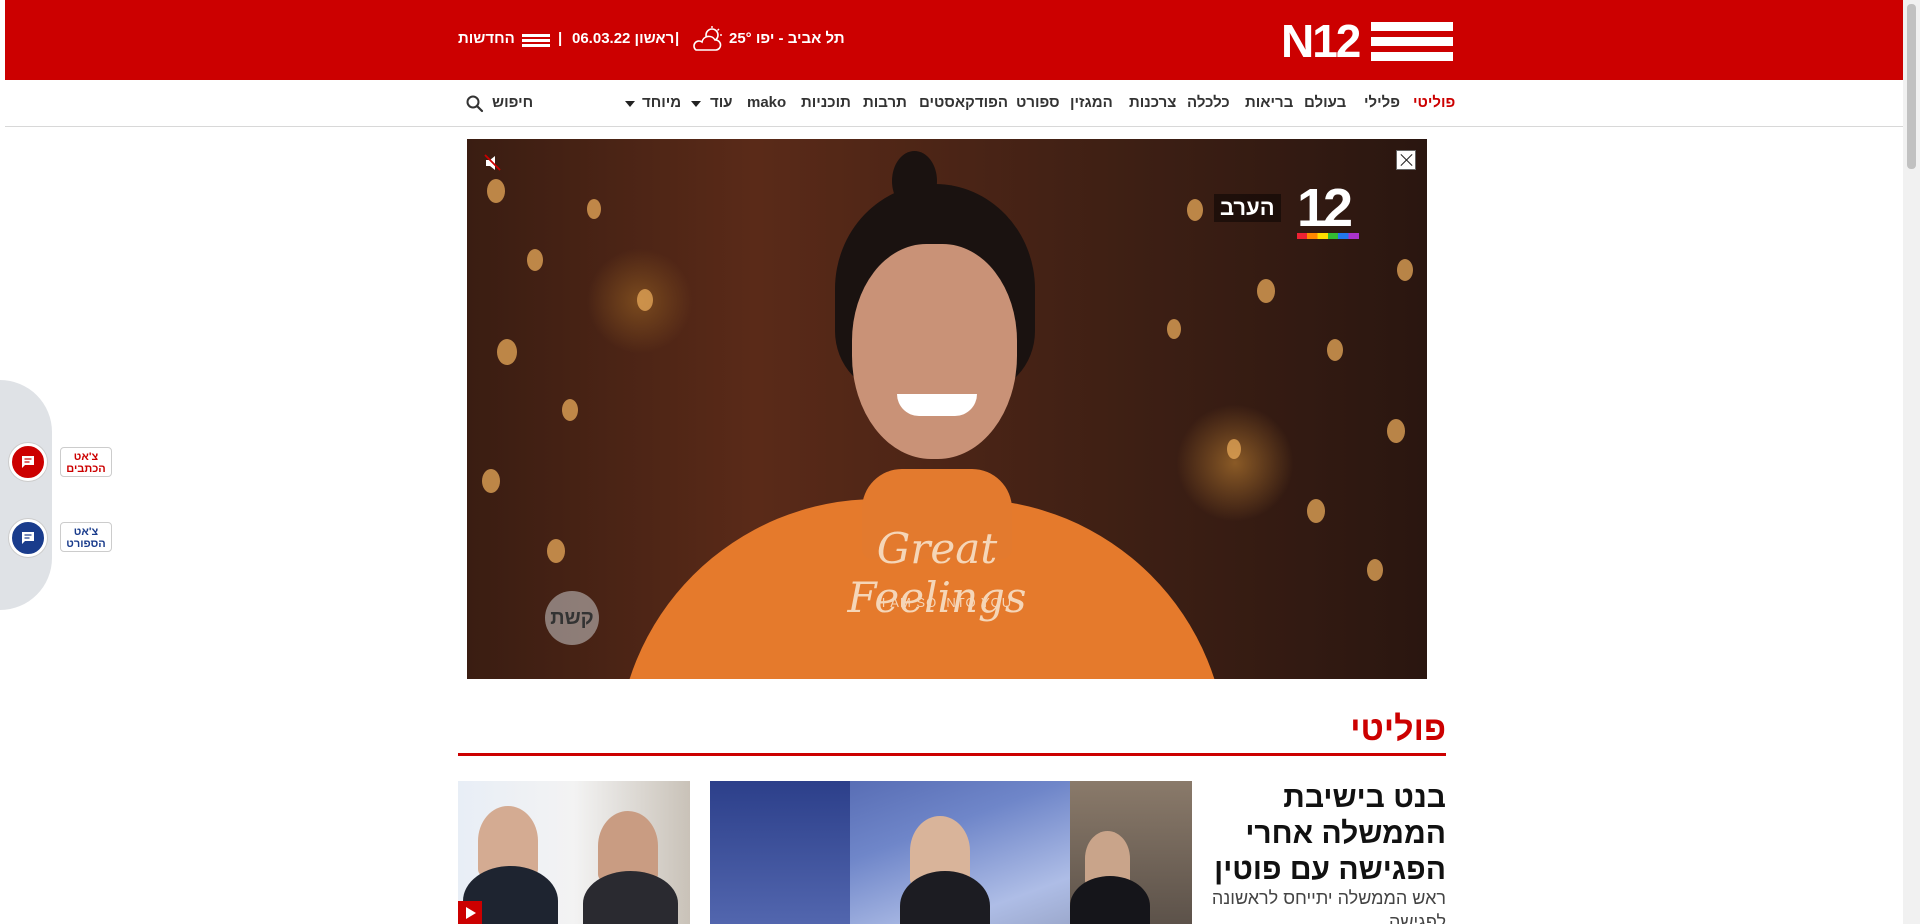 Image resolution: width=1920 pixels, height=924 pixels. I want to click on nav-item-world: בעולם, so click(1325, 103).